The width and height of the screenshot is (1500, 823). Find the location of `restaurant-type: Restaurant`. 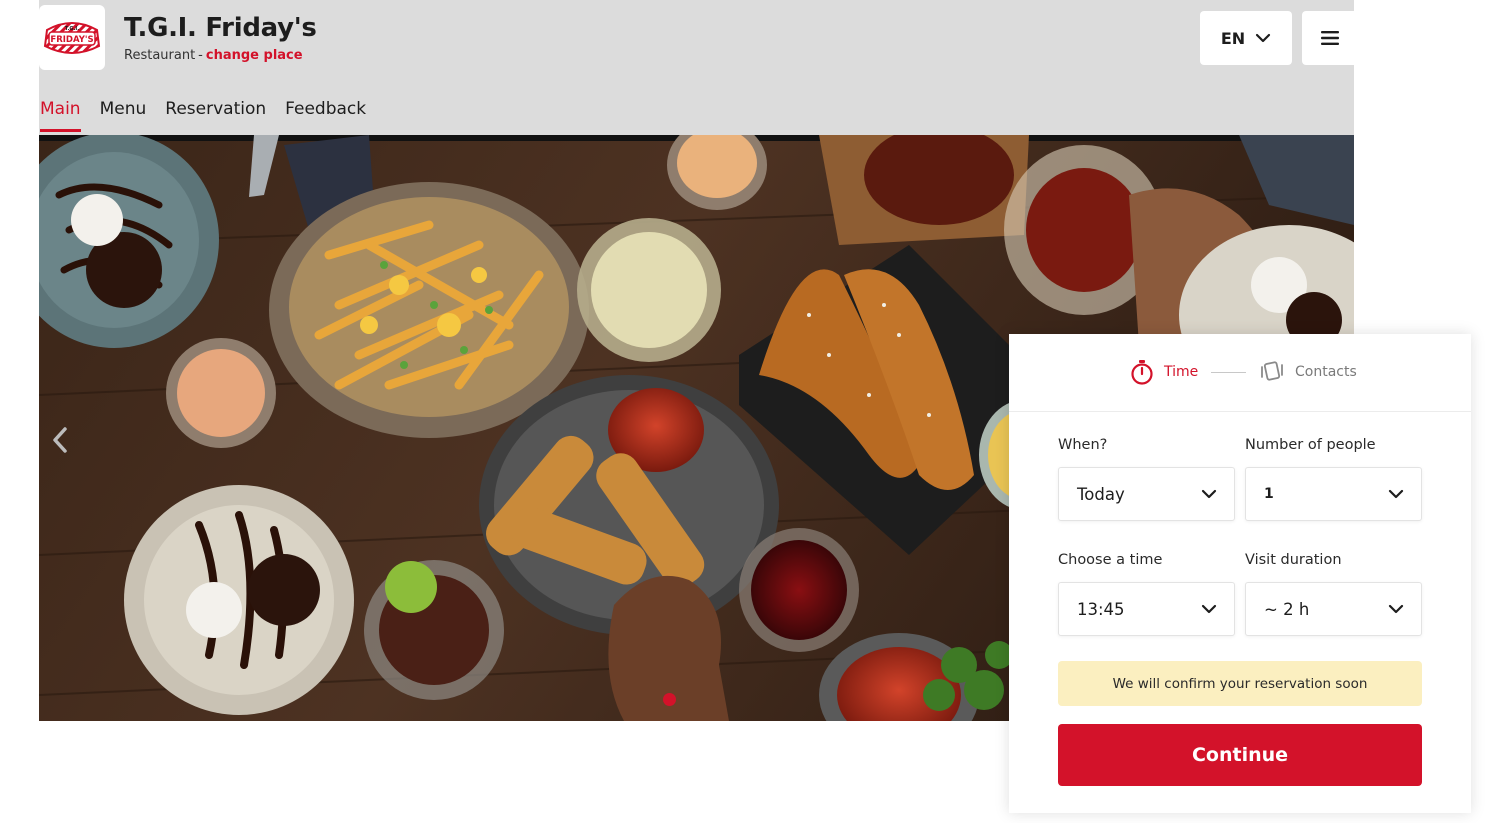

restaurant-type: Restaurant is located at coordinates (160, 55).